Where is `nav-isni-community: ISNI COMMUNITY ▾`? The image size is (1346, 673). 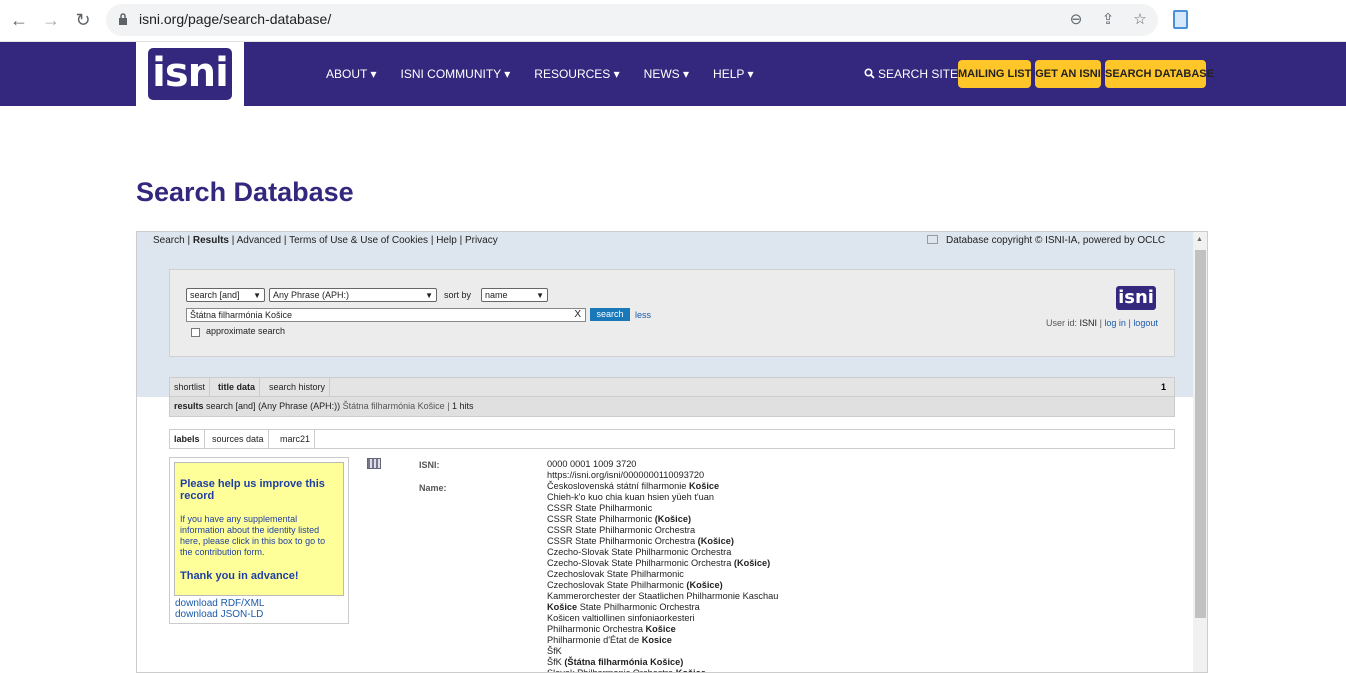
nav-isni-community: ISNI COMMUNITY ▾ is located at coordinates (455, 74).